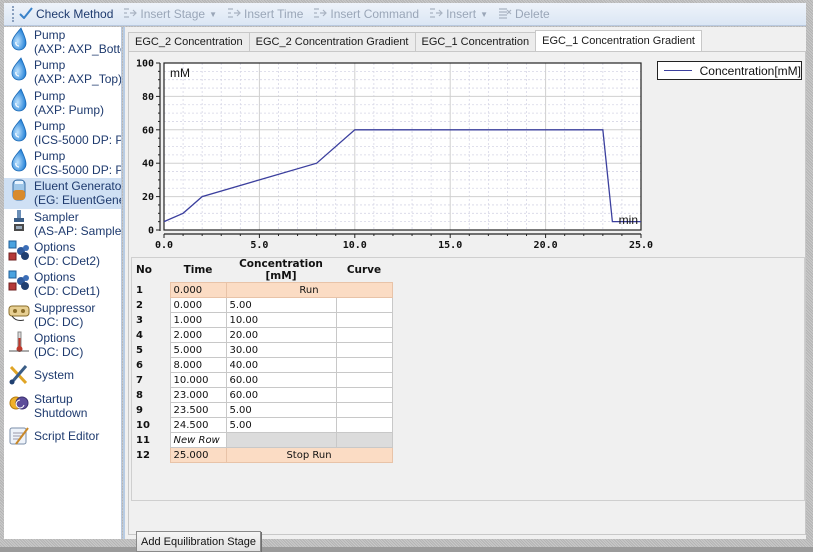 The height and width of the screenshot is (552, 813). What do you see at coordinates (67, 291) in the screenshot?
I see `sidebar-item-subtitle: (CD: CDet1)` at bounding box center [67, 291].